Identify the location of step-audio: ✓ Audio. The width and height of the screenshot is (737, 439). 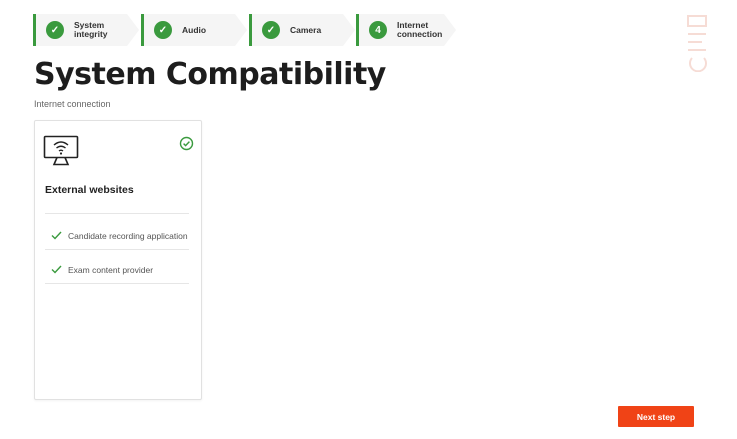
(194, 30).